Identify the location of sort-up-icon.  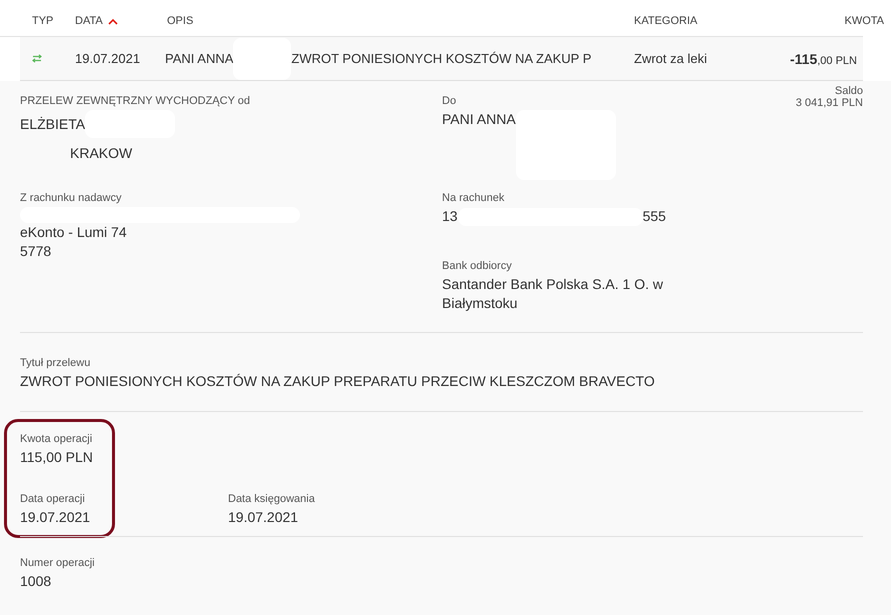
(113, 21).